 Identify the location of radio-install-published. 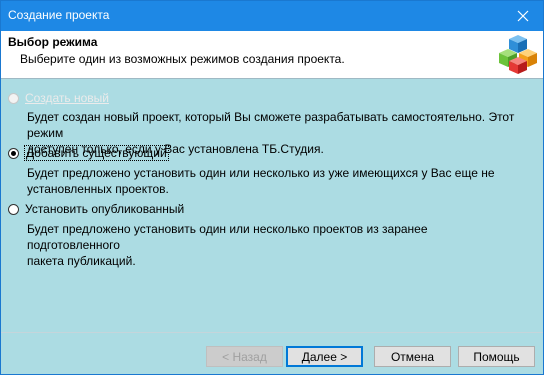
(13, 209).